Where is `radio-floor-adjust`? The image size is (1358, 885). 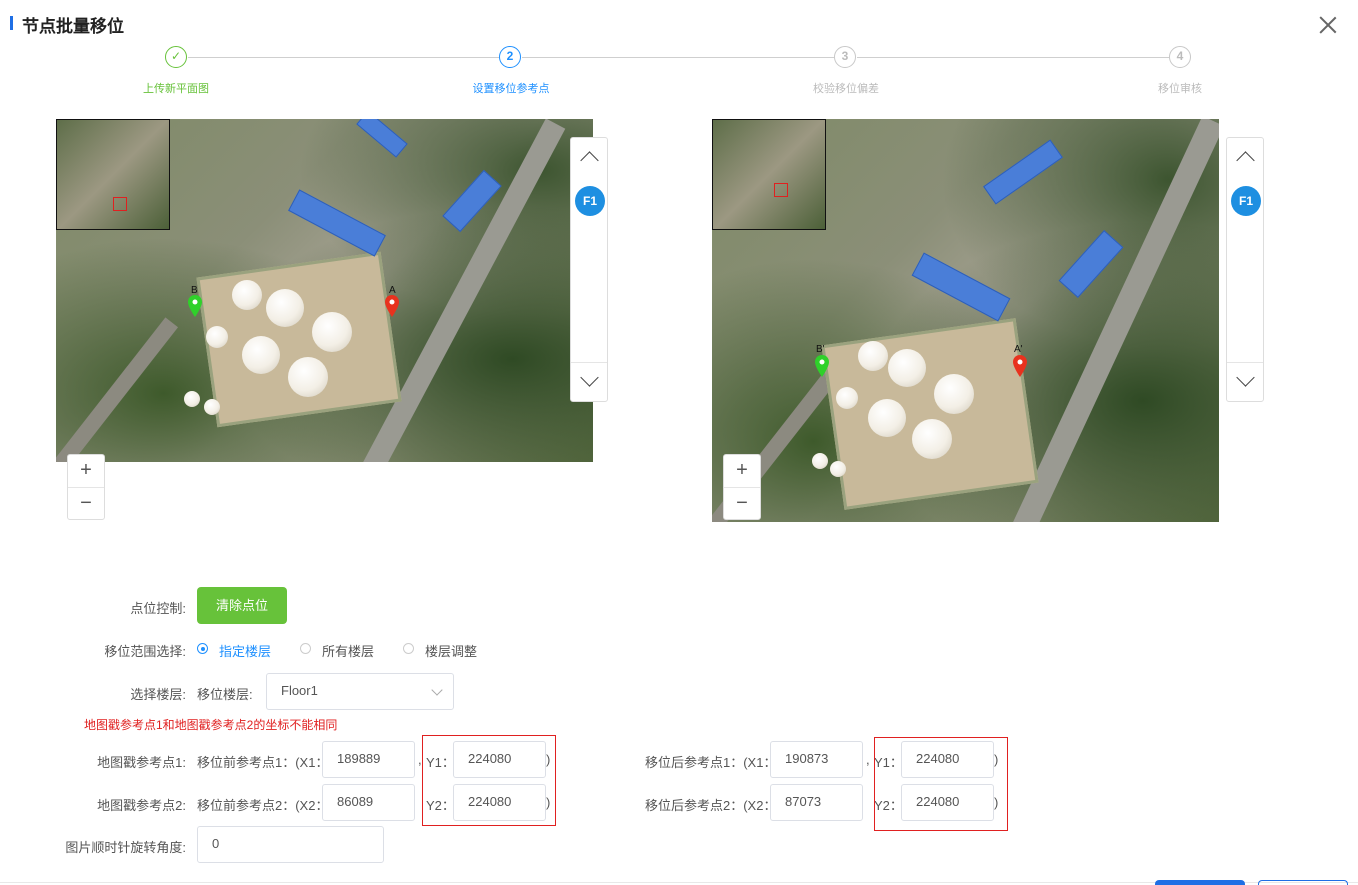 radio-floor-adjust is located at coordinates (408, 648).